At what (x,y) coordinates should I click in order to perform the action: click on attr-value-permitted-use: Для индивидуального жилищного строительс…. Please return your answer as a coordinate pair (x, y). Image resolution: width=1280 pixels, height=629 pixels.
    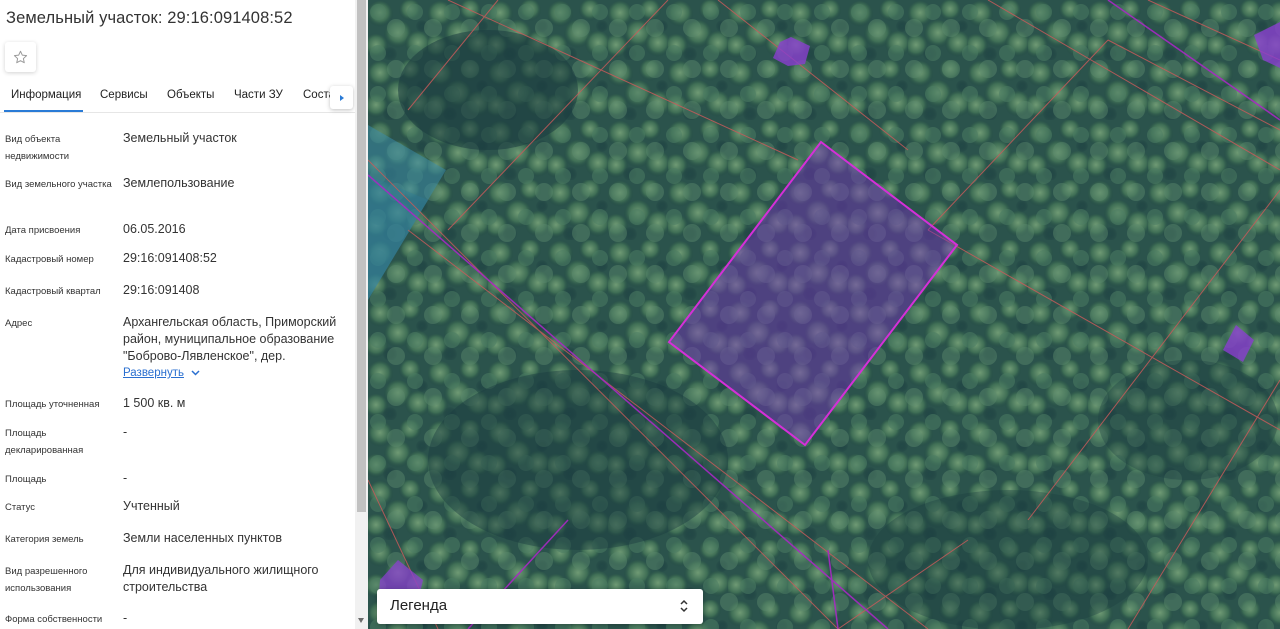
    Looking at the image, I should click on (221, 578).